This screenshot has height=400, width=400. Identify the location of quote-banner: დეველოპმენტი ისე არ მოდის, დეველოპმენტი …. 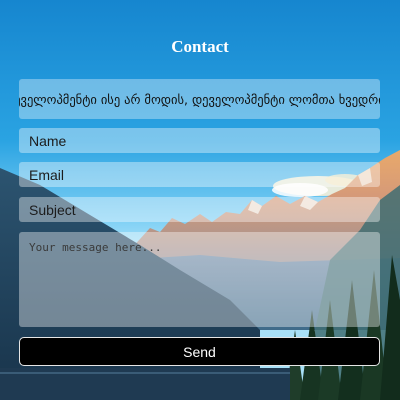
(199, 99).